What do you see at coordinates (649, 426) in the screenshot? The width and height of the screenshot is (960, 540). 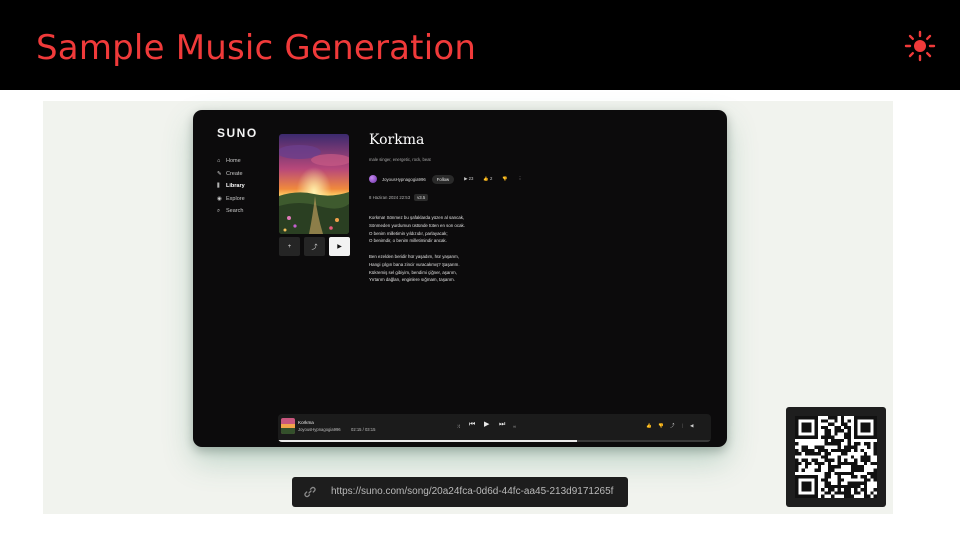 I see `like-icon: 👍` at bounding box center [649, 426].